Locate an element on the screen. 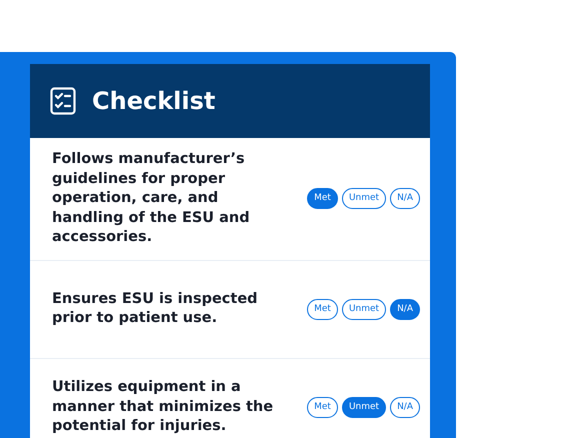 This screenshot has height=438, width=579. checklist-item-text: Follows manufacturer’s guidelines for proper operation, care, and handling of the ESU and accessories. is located at coordinates (151, 199).